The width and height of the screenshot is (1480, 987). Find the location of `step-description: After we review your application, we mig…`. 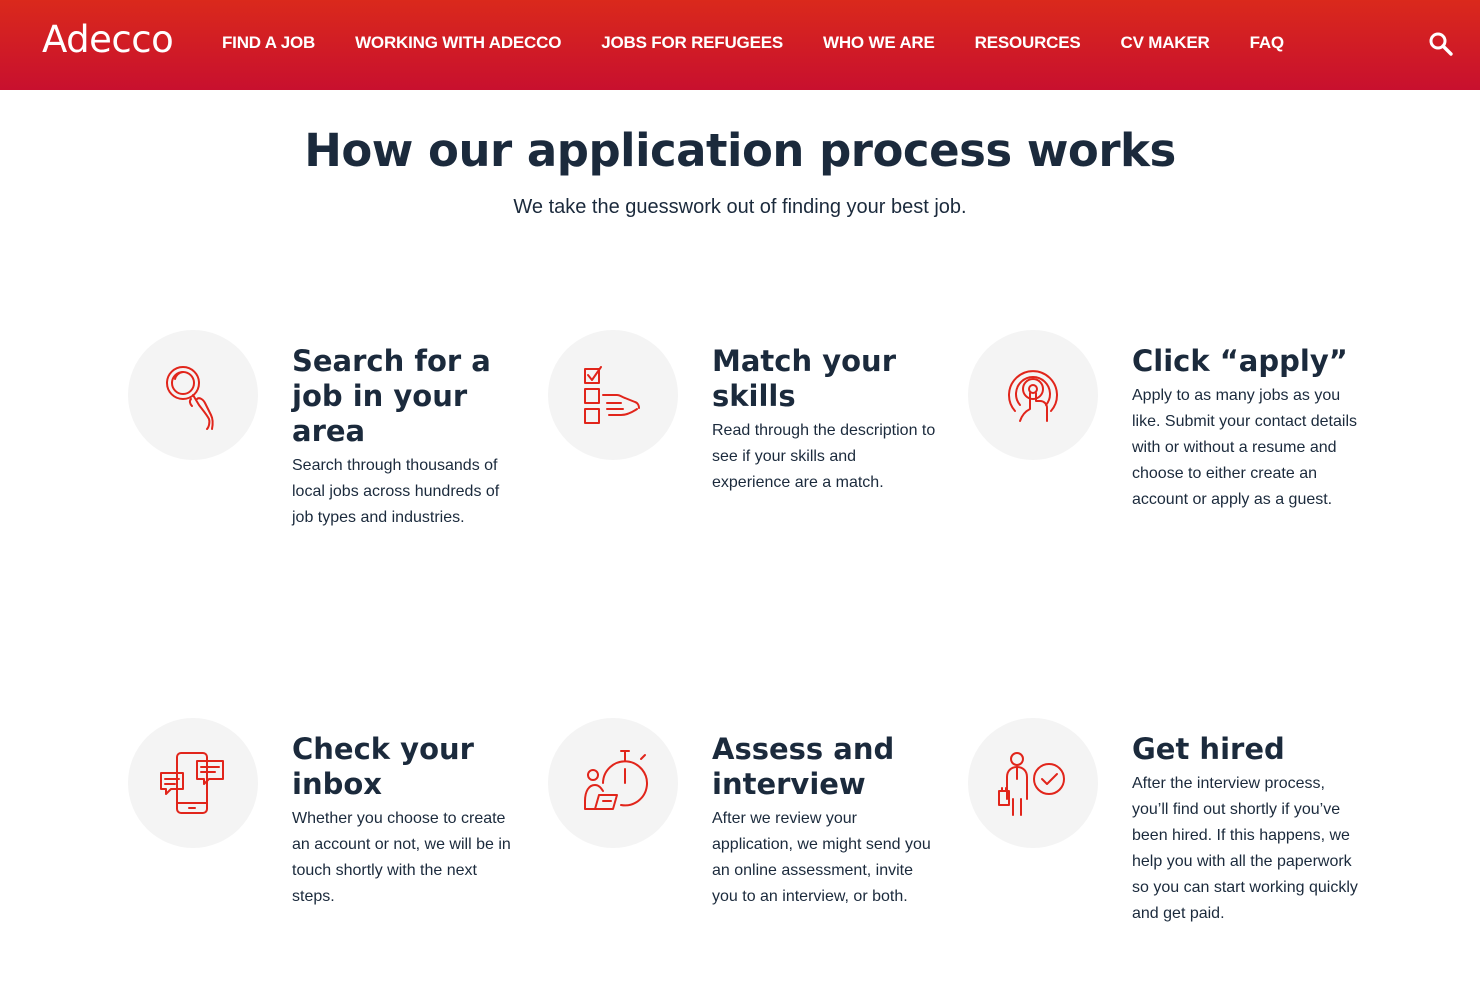

step-description: After we review your application, we mig… is located at coordinates (821, 857).